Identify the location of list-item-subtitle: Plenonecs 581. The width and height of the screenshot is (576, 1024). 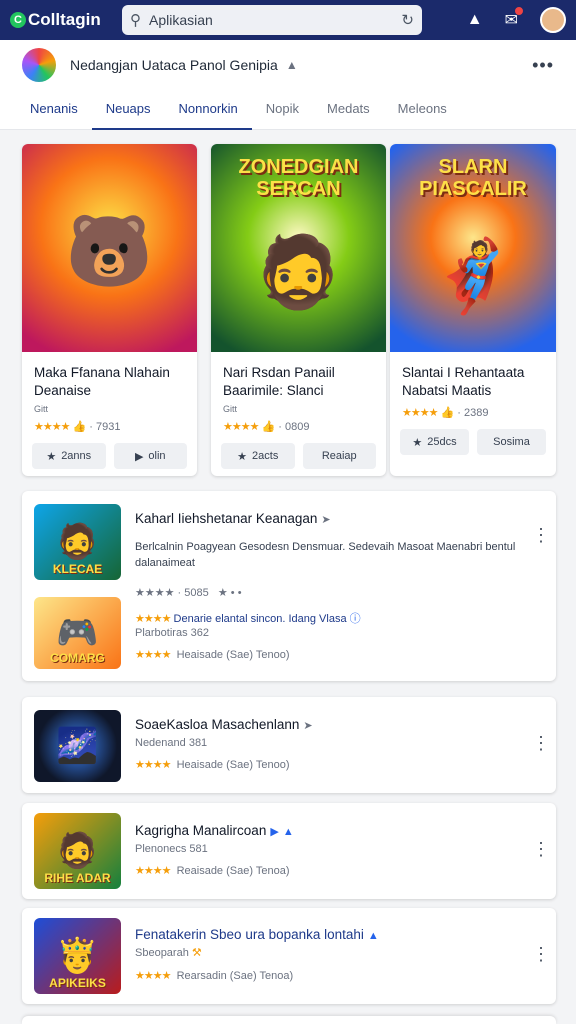
(171, 849).